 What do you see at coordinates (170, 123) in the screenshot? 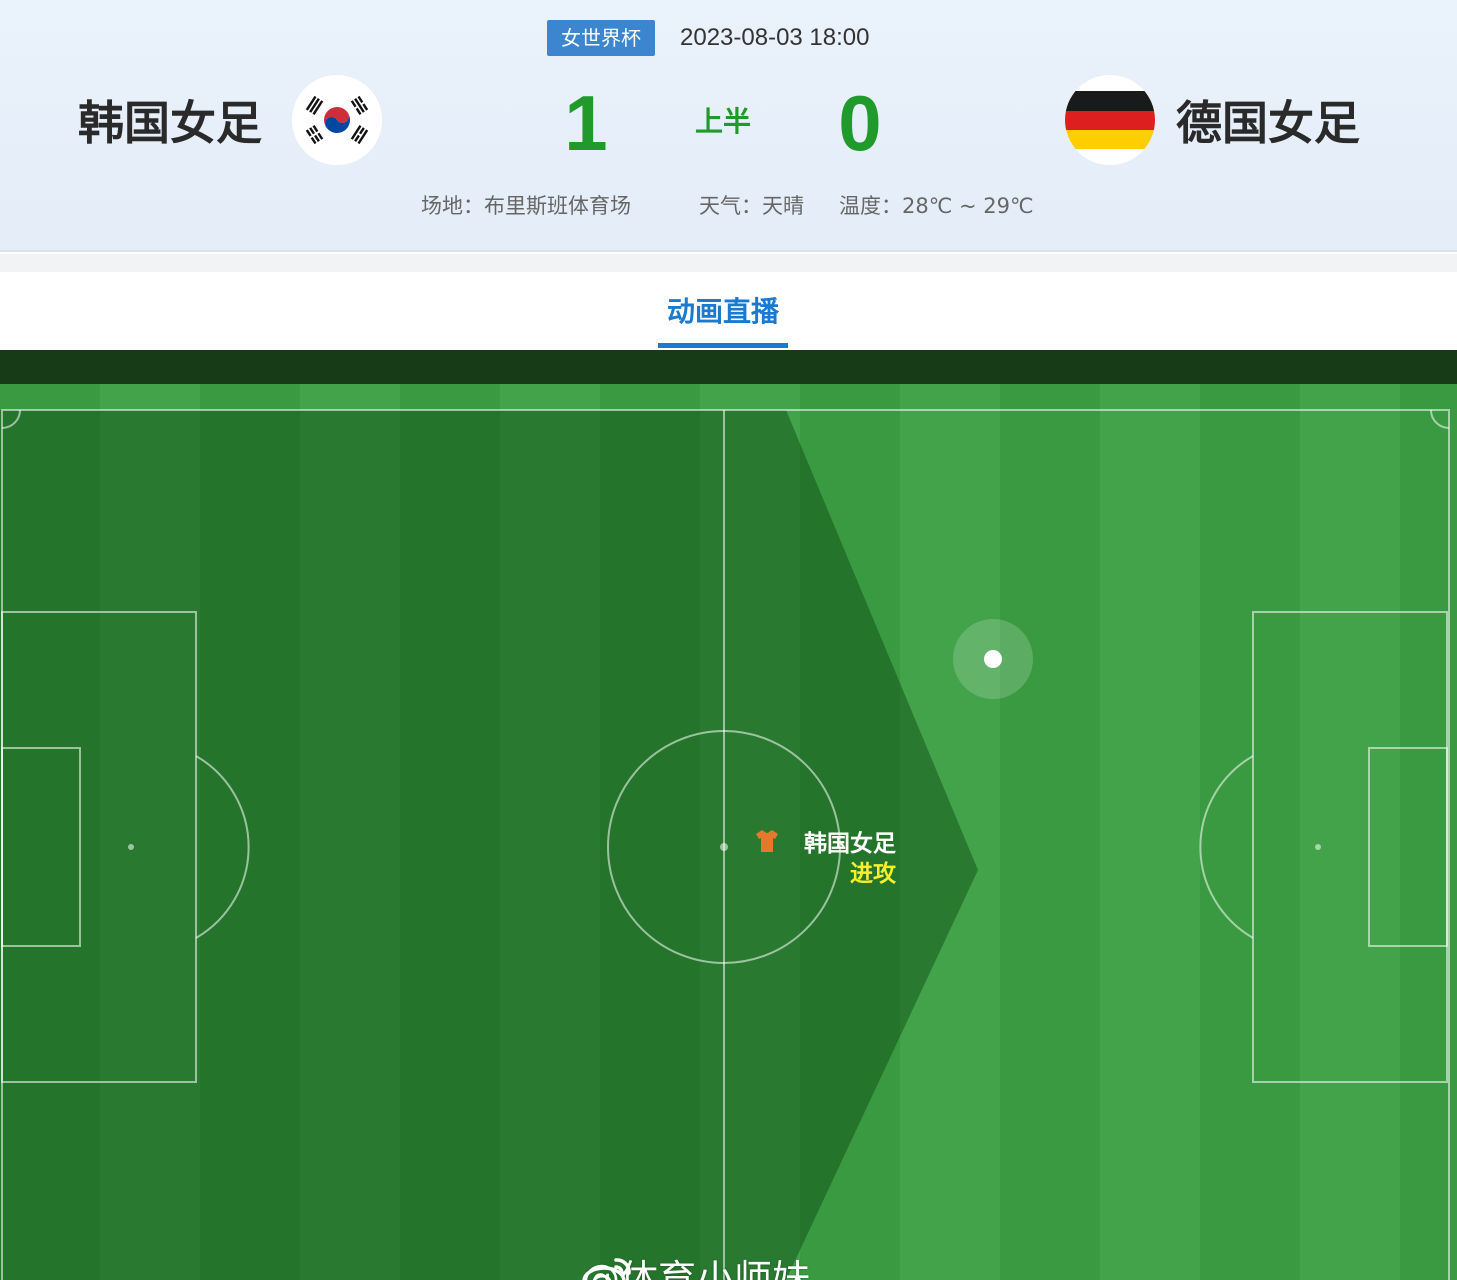
I see `home-team-name: 韩国女足` at bounding box center [170, 123].